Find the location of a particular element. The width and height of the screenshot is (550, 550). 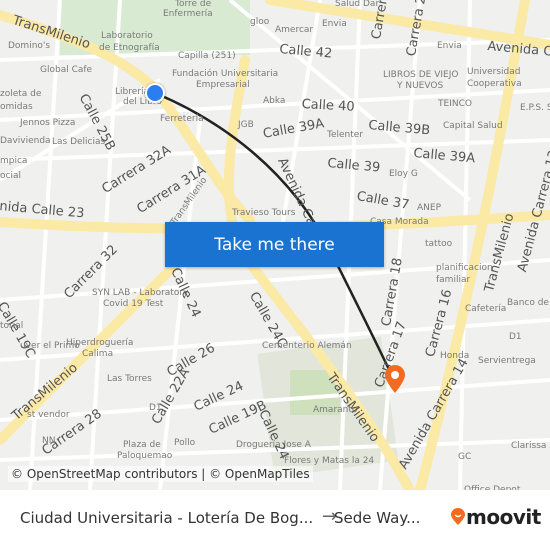

map-label: Flores y Matas la 24 is located at coordinates (329, 461).